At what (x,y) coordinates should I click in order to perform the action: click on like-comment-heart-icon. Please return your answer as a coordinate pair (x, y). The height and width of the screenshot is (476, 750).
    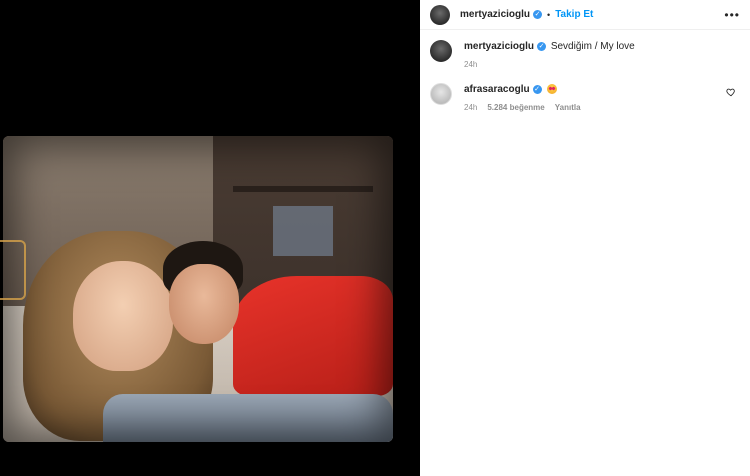
    Looking at the image, I should click on (731, 92).